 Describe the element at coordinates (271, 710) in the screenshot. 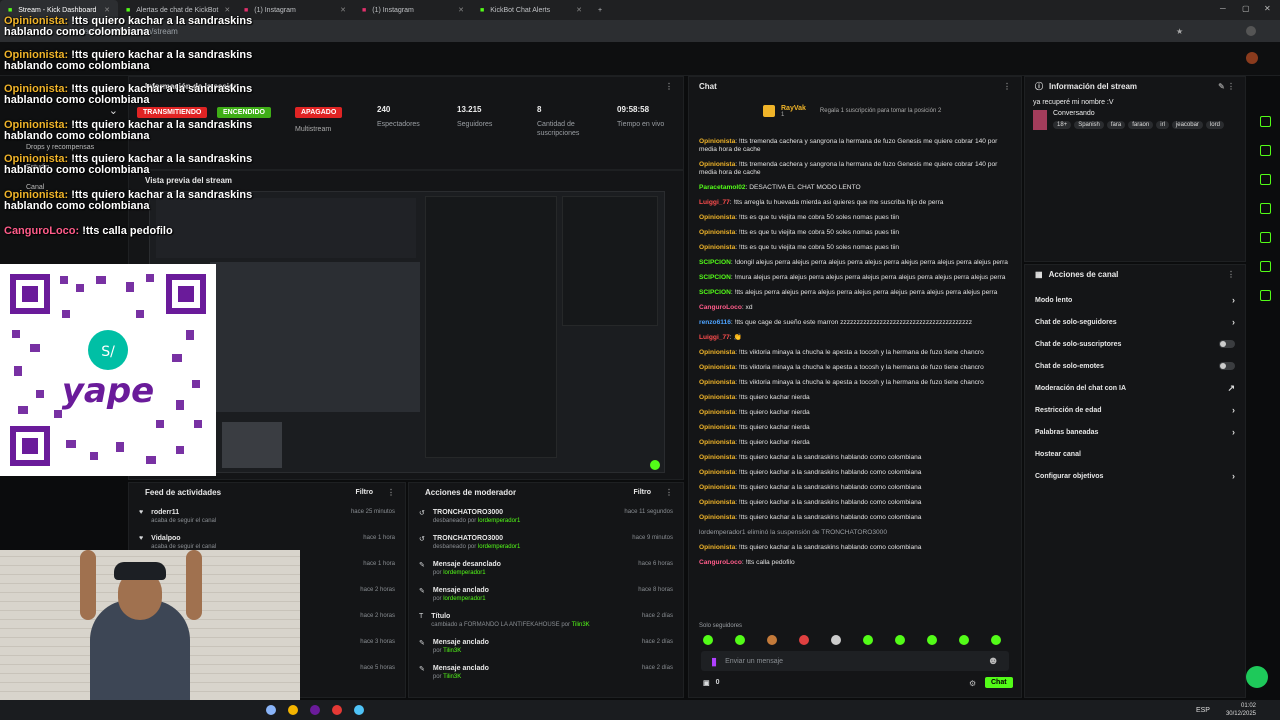

I see `search-icon` at that location.